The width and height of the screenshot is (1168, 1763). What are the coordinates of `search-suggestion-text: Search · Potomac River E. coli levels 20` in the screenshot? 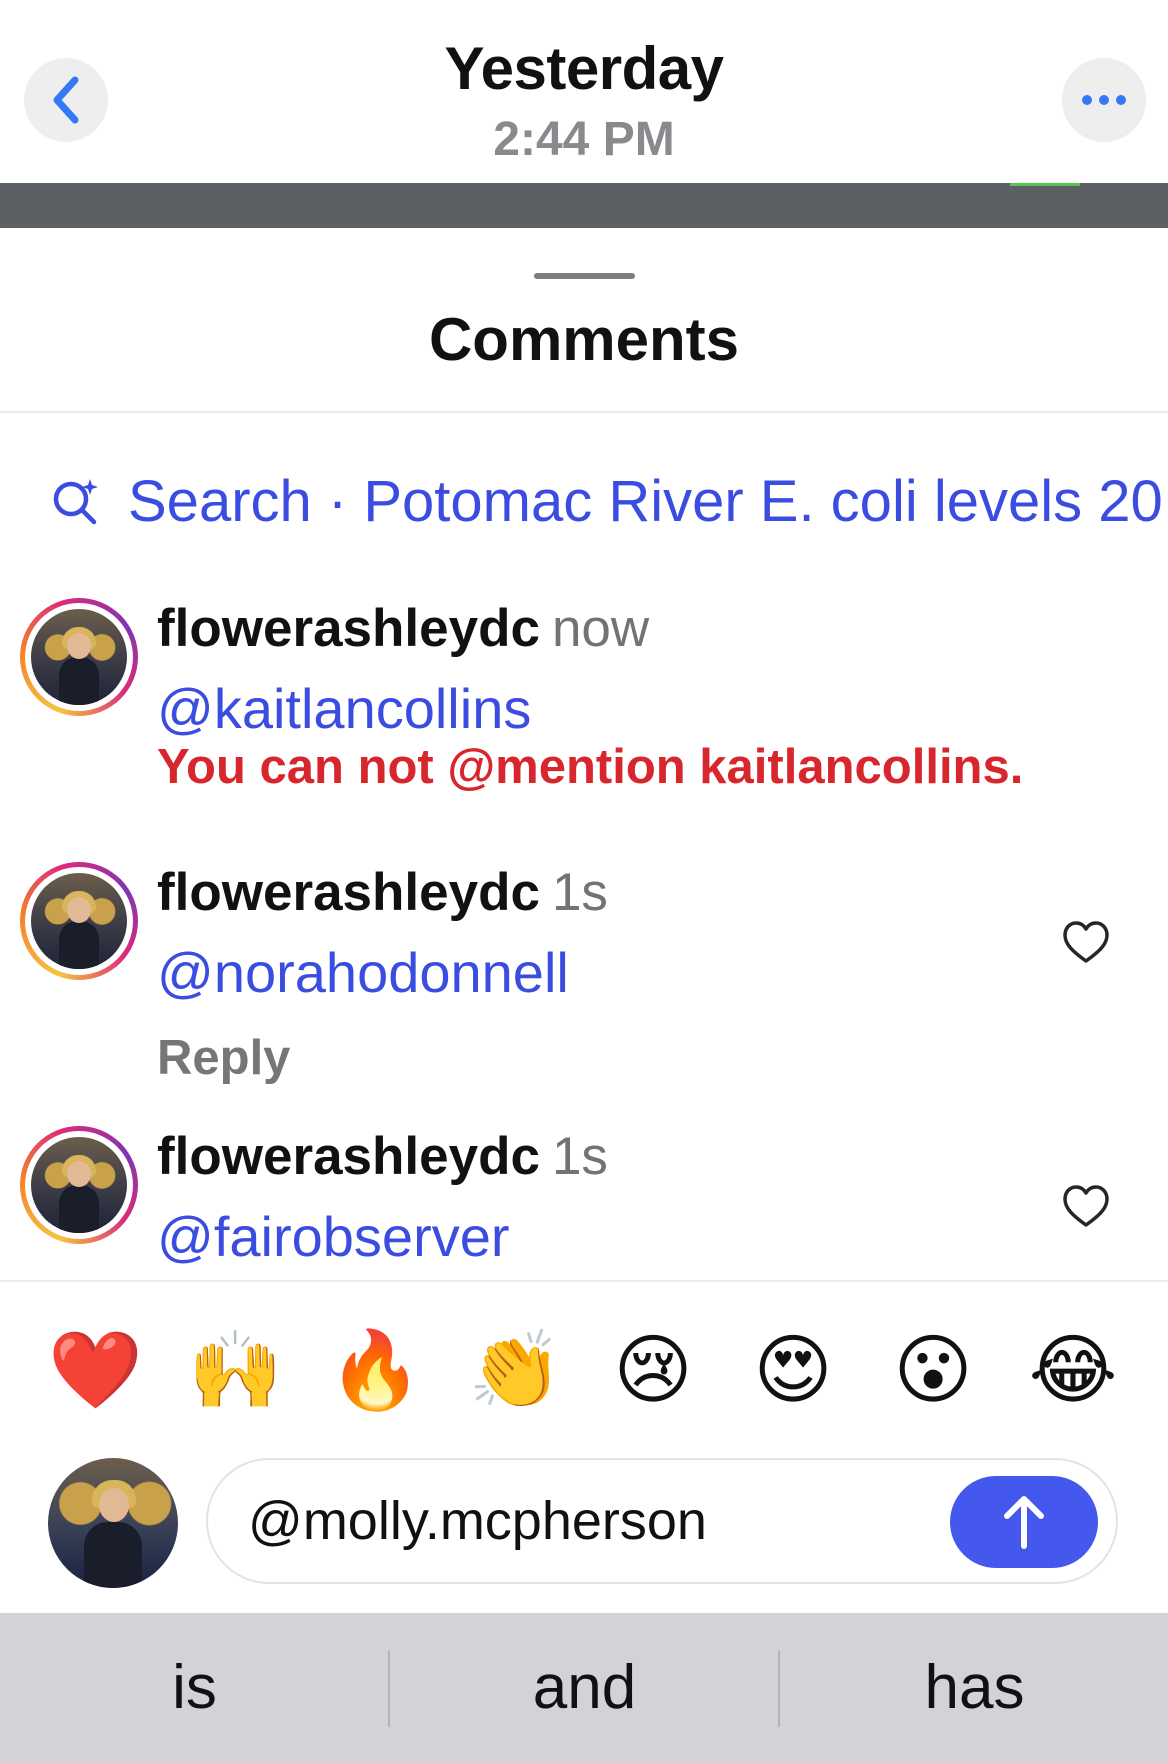 It's located at (645, 501).